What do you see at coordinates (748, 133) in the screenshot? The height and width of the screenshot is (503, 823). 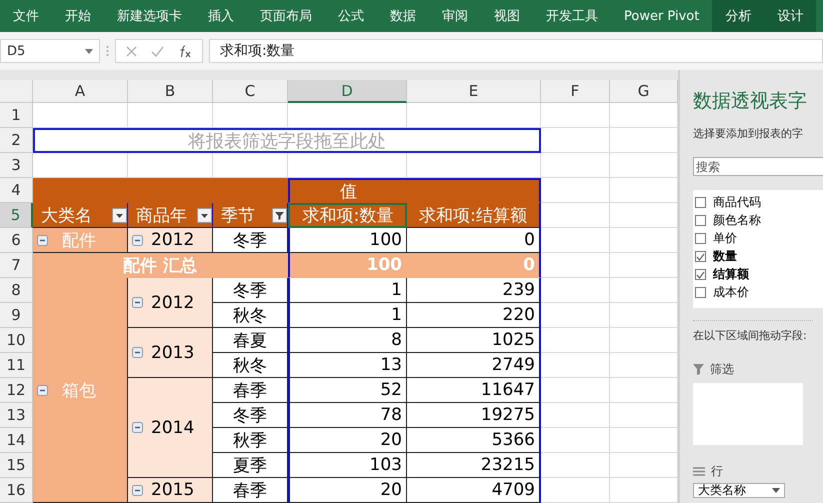 I see `pane-subtitle: 选择要添加到报表的字` at bounding box center [748, 133].